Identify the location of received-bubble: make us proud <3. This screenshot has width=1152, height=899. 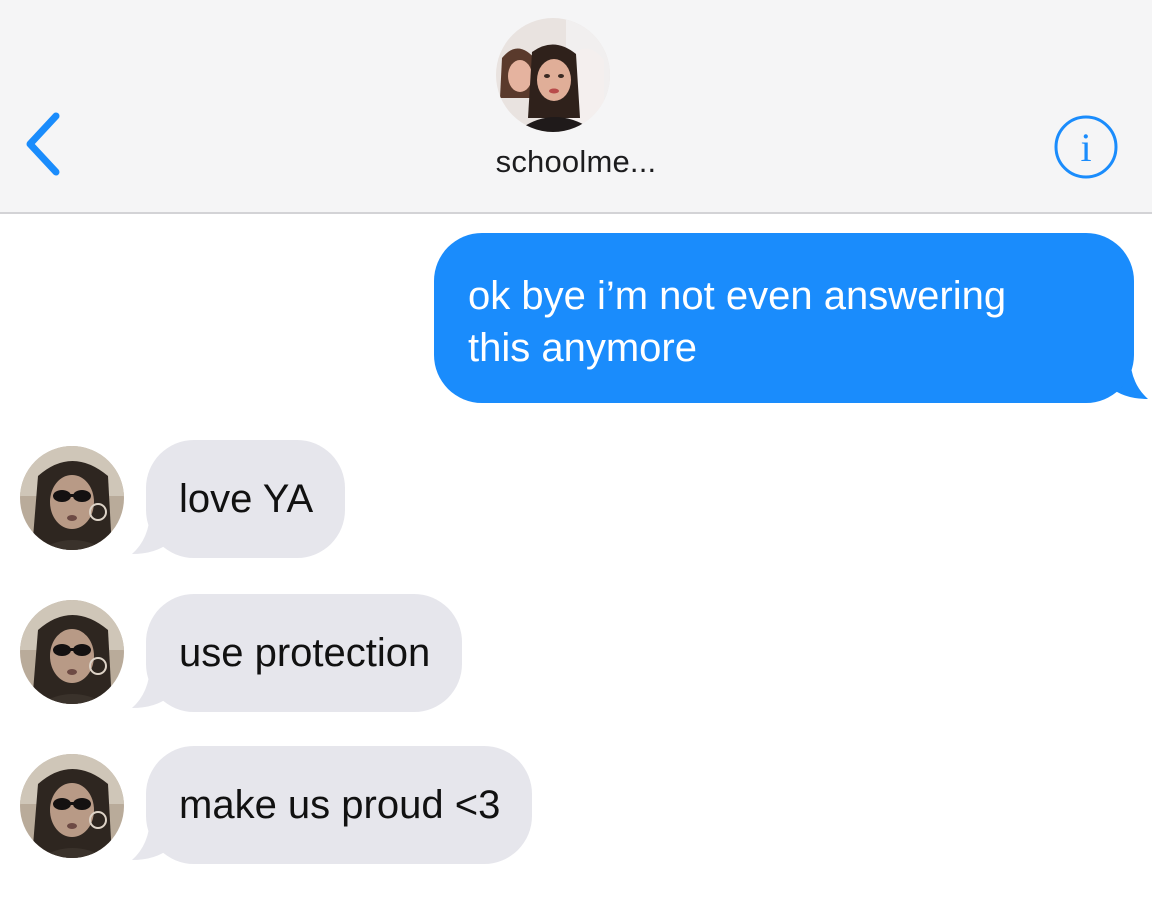
(339, 805).